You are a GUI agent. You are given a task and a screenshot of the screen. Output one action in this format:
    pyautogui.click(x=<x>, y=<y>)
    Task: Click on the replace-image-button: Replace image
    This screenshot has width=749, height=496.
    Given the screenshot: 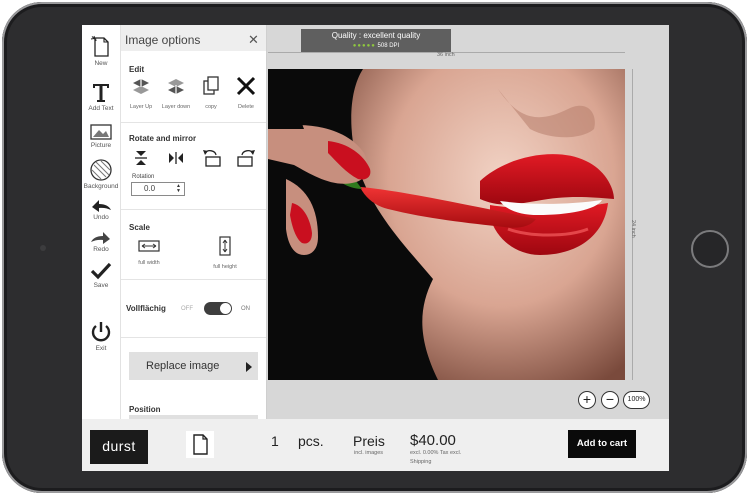 What is the action you would take?
    pyautogui.click(x=193, y=366)
    